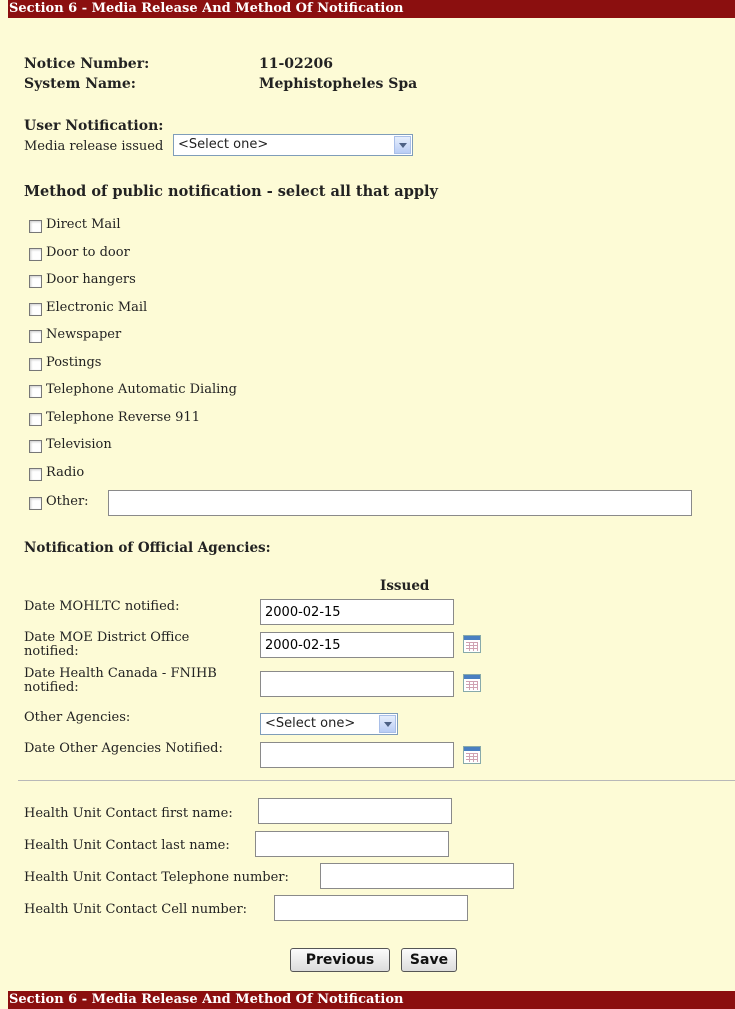  I want to click on media-release-label: Media release issued, so click(94, 146).